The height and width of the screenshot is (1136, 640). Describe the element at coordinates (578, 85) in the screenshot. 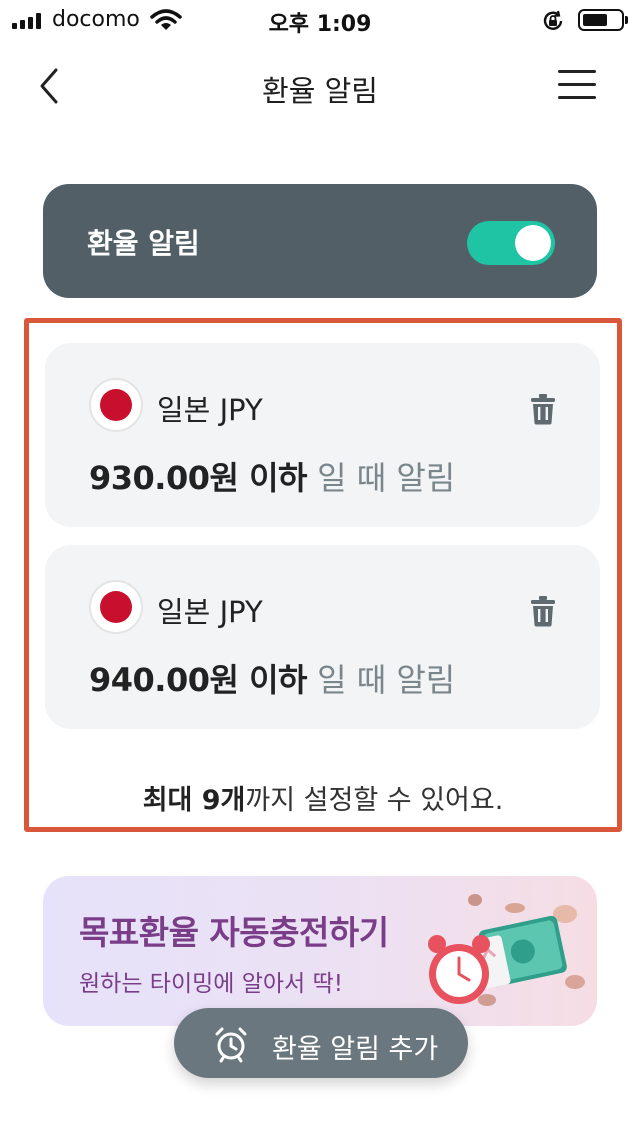

I see `menu-button` at that location.